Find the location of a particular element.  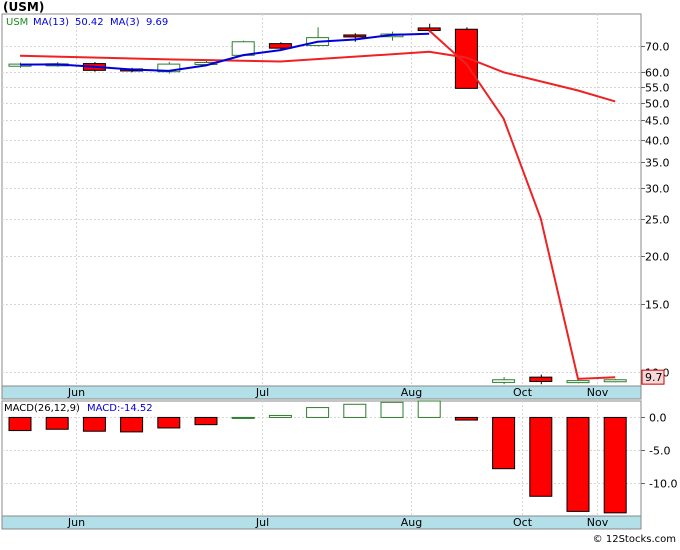

price-date-band is located at coordinates (321, 392).